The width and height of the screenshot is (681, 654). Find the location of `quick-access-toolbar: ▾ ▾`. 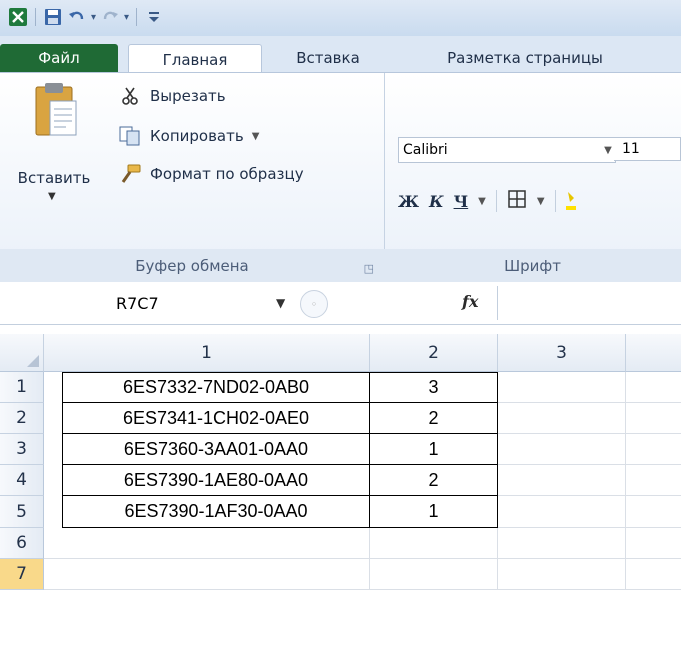

quick-access-toolbar: ▾ ▾ is located at coordinates (86, 17).